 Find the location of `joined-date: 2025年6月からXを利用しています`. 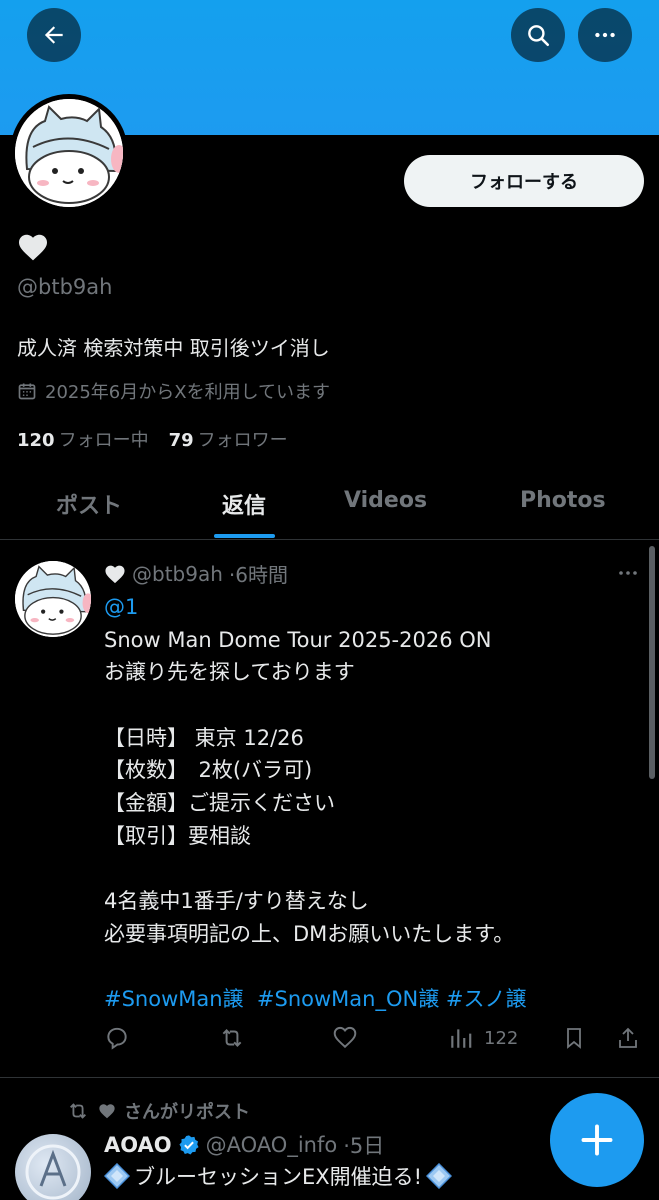

joined-date: 2025年6月からXを利用しています is located at coordinates (173, 391).